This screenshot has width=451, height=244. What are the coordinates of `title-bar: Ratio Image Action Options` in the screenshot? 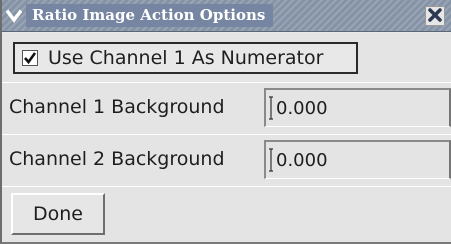 It's located at (226, 16).